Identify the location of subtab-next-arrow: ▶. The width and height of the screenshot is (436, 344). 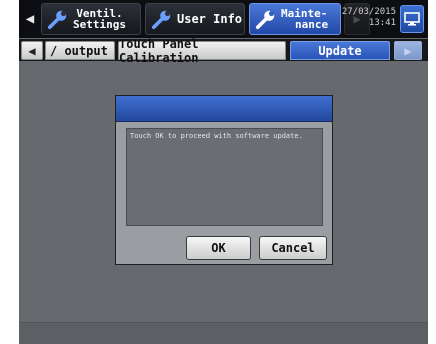
(408, 50).